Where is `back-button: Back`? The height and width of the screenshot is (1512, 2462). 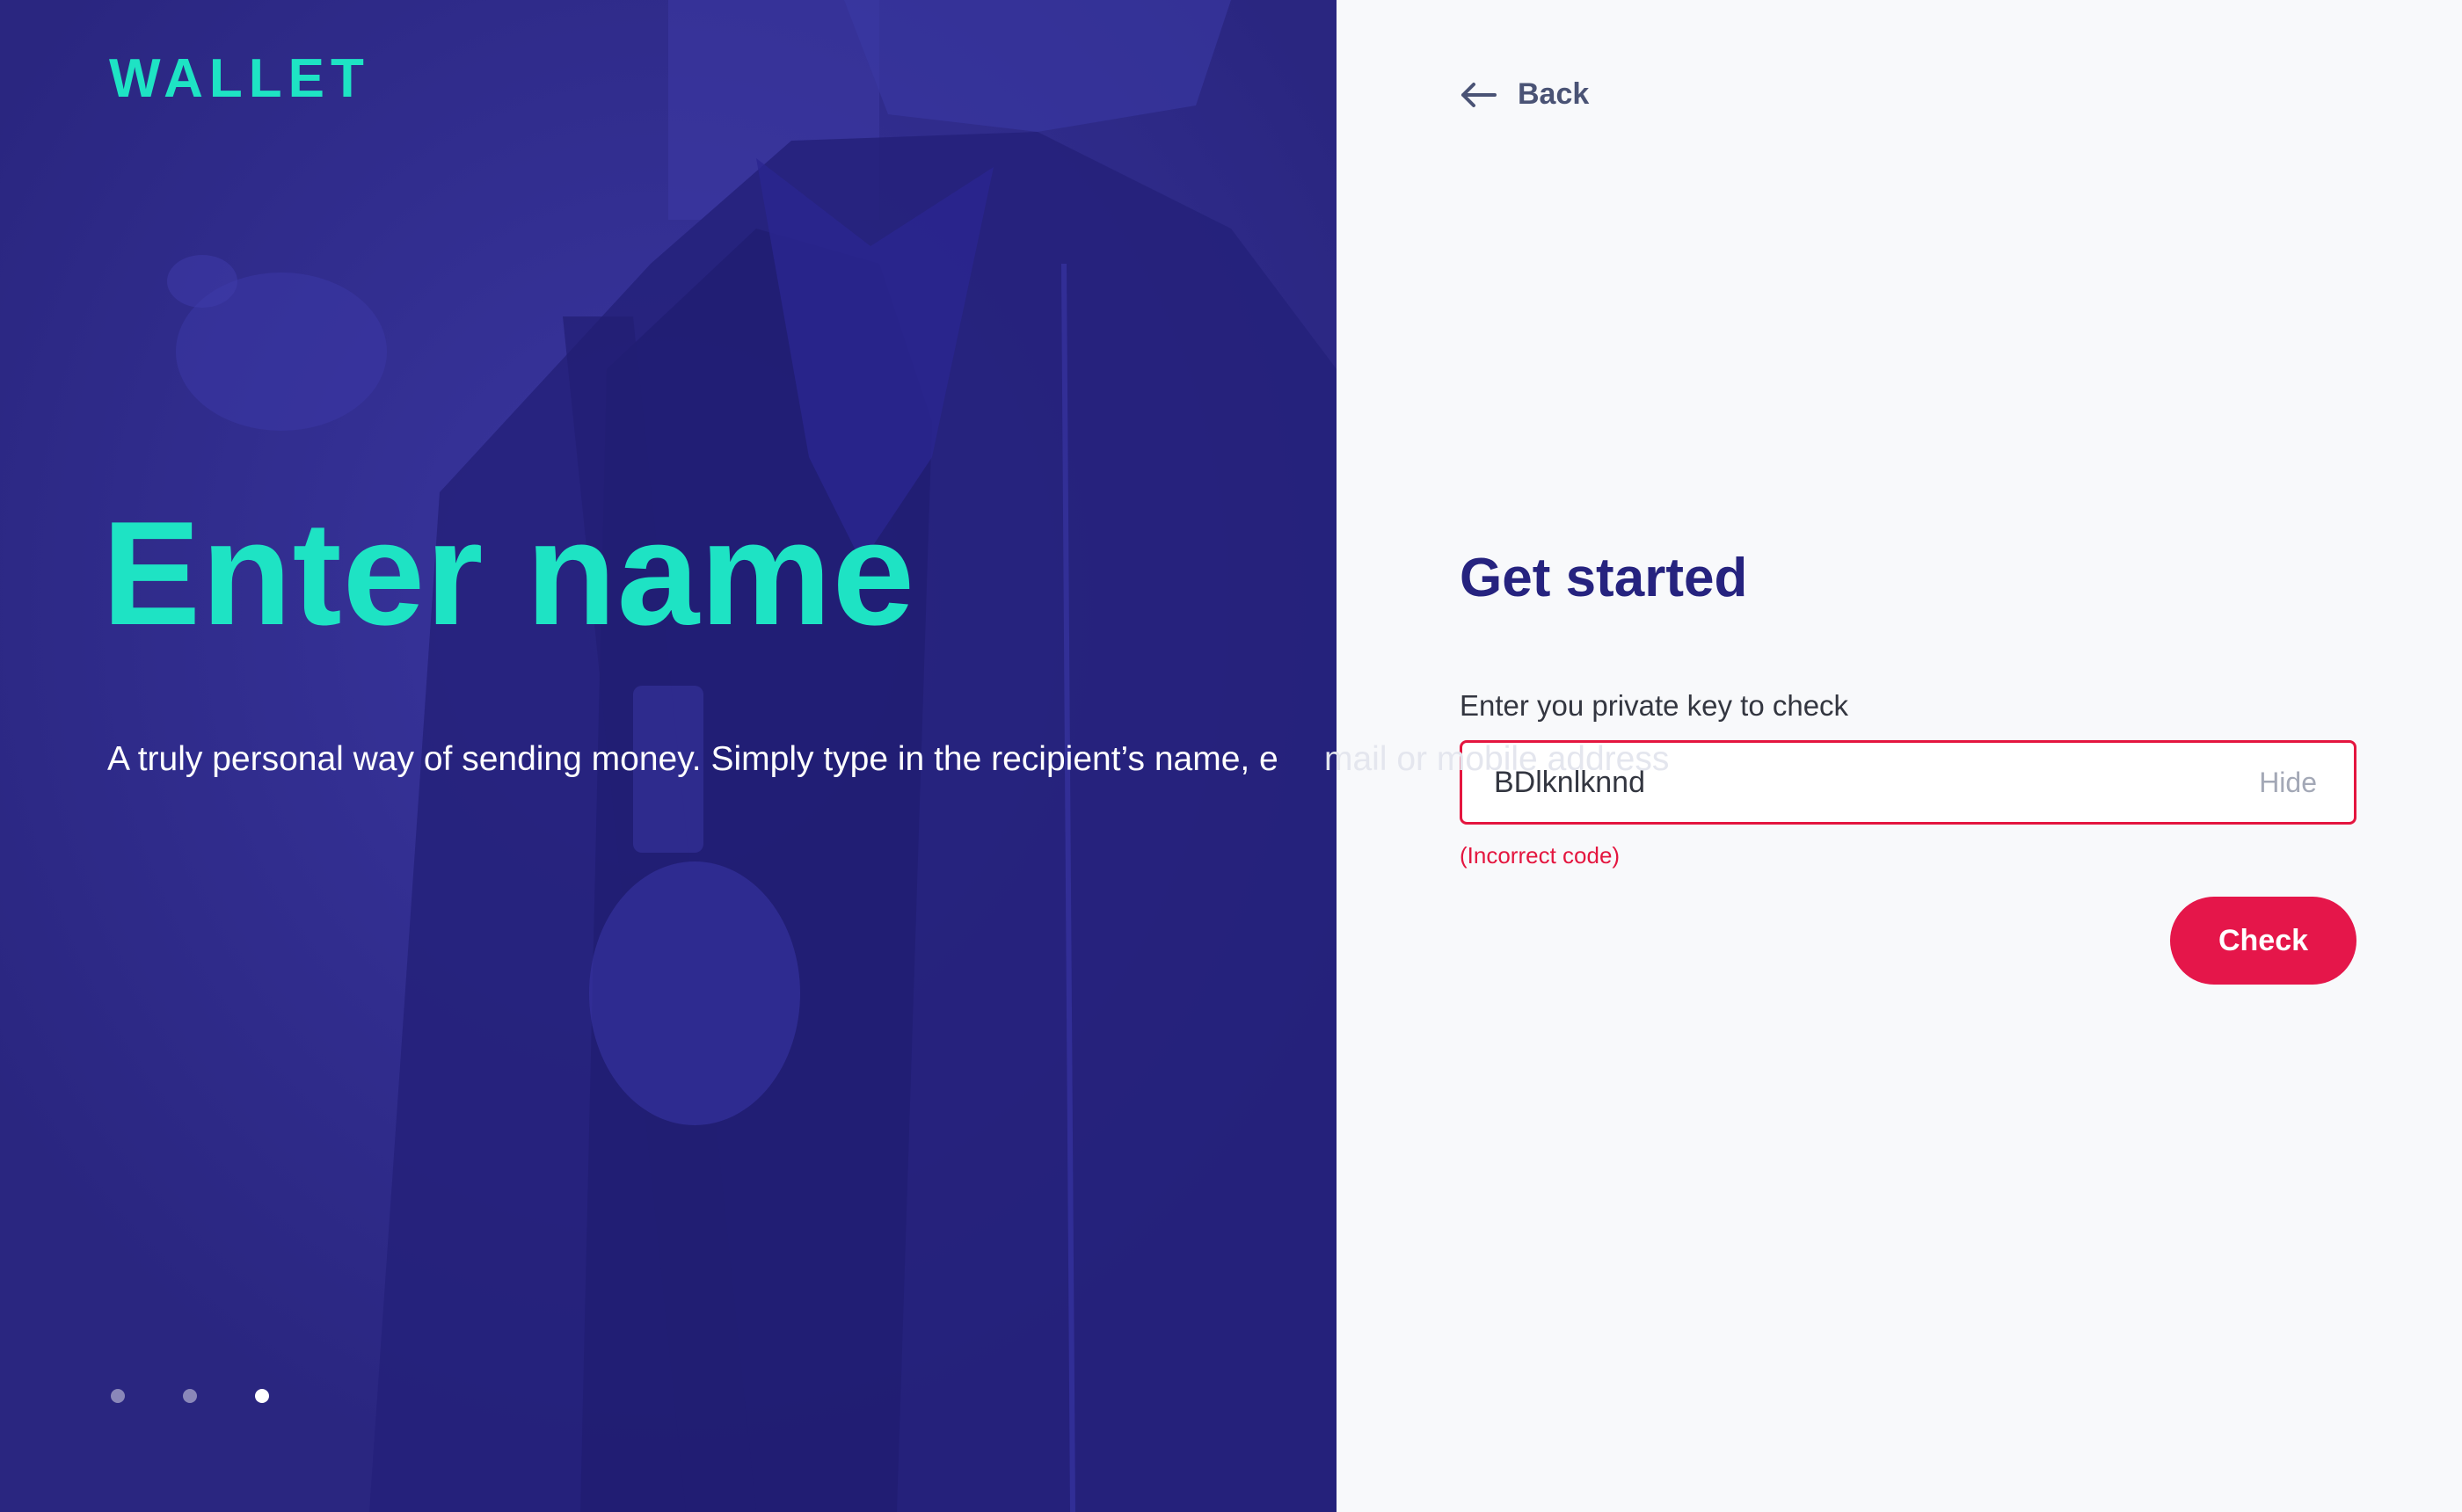 back-button: Back is located at coordinates (1524, 95).